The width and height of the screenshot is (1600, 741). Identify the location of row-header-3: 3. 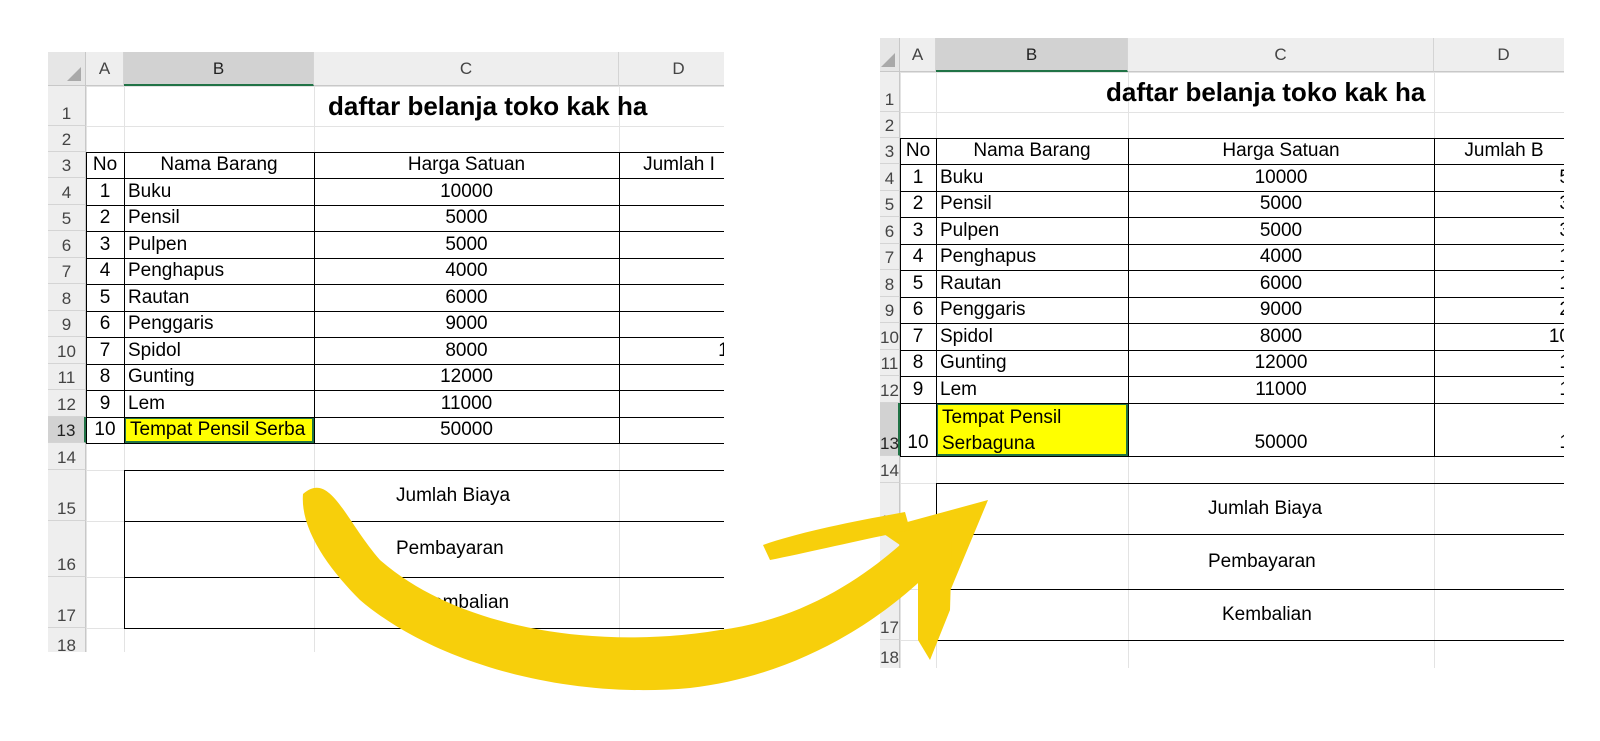
(67, 165).